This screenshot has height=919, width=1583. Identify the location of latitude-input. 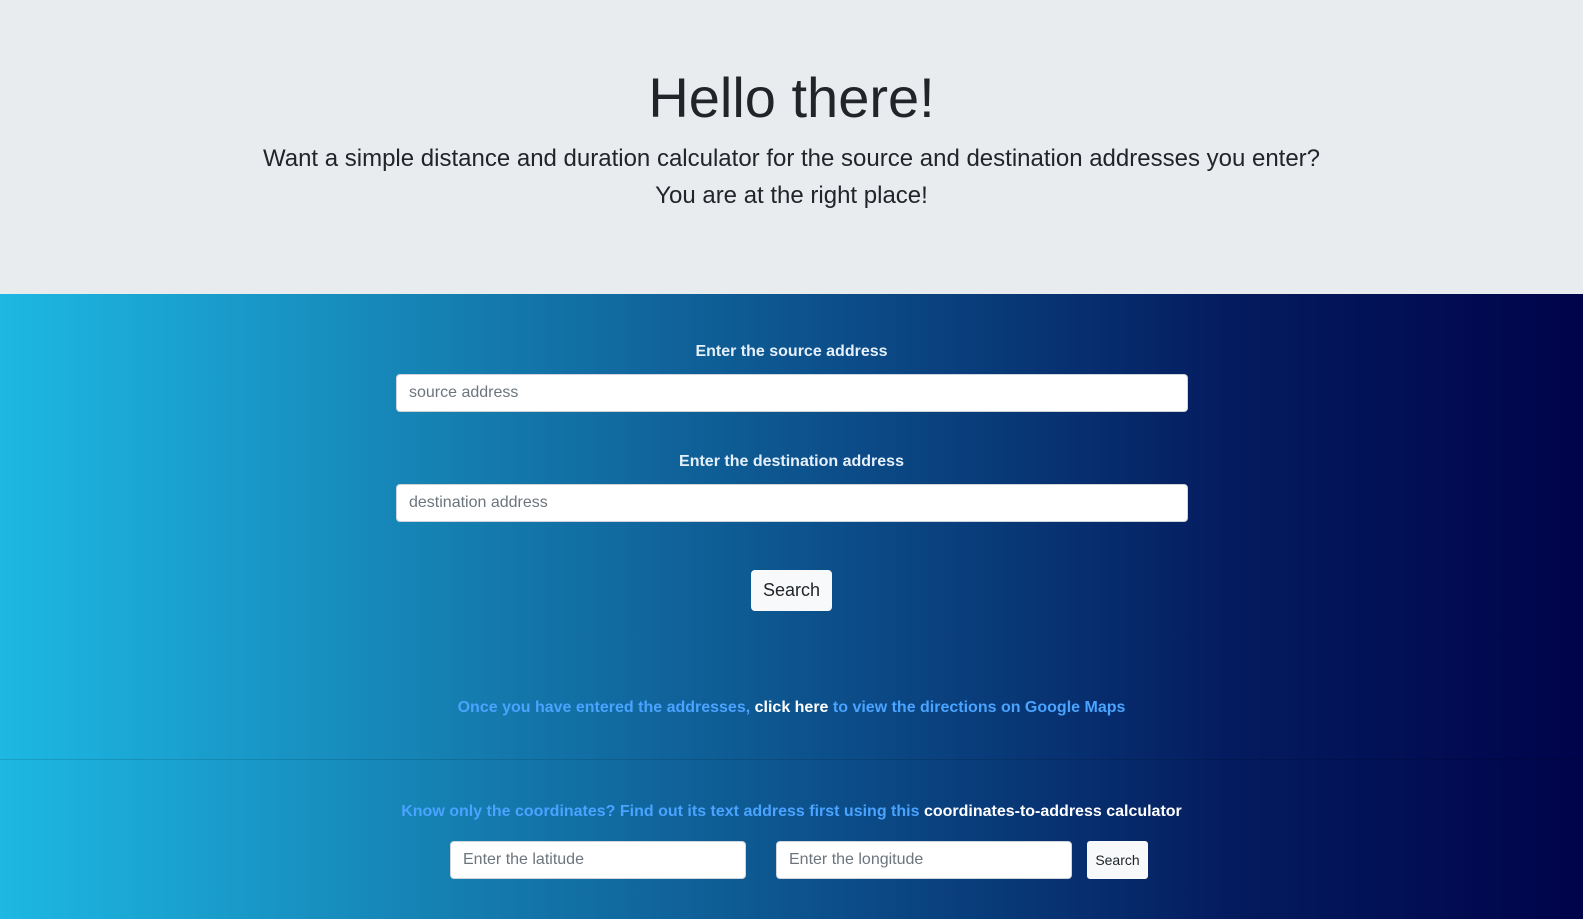
(598, 860).